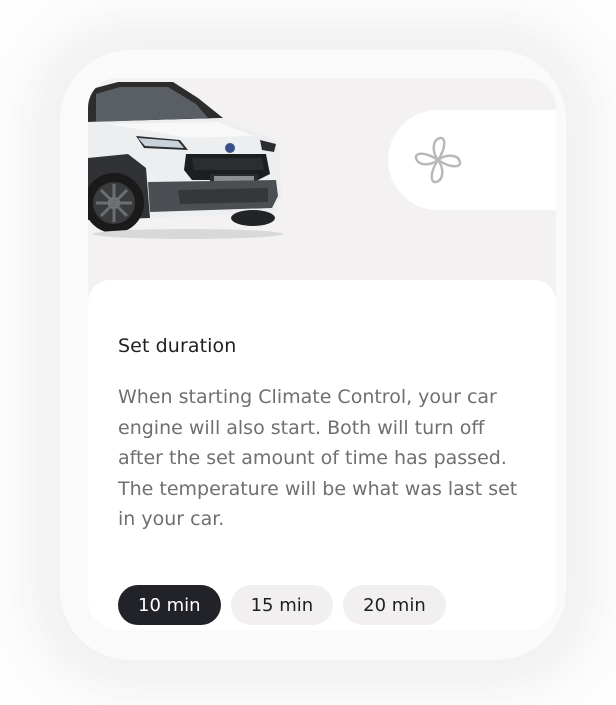 The image size is (616, 705). Describe the element at coordinates (177, 346) in the screenshot. I see `section-title: Set duration` at that location.